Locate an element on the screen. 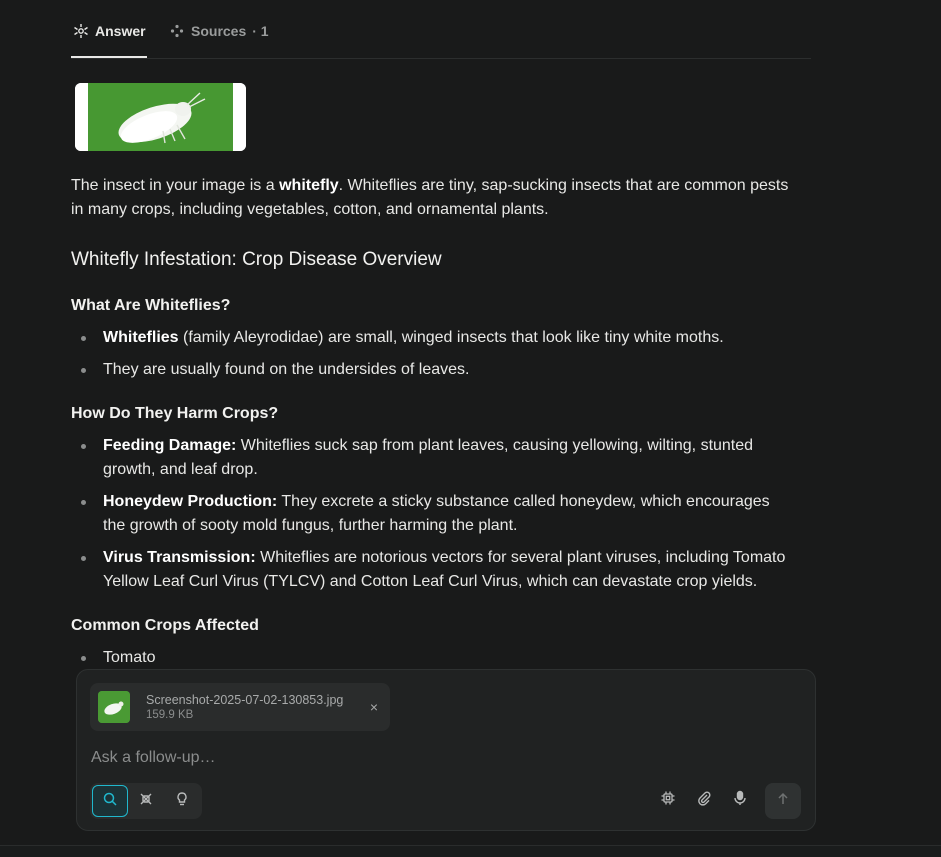  attach-button is located at coordinates (704, 800).